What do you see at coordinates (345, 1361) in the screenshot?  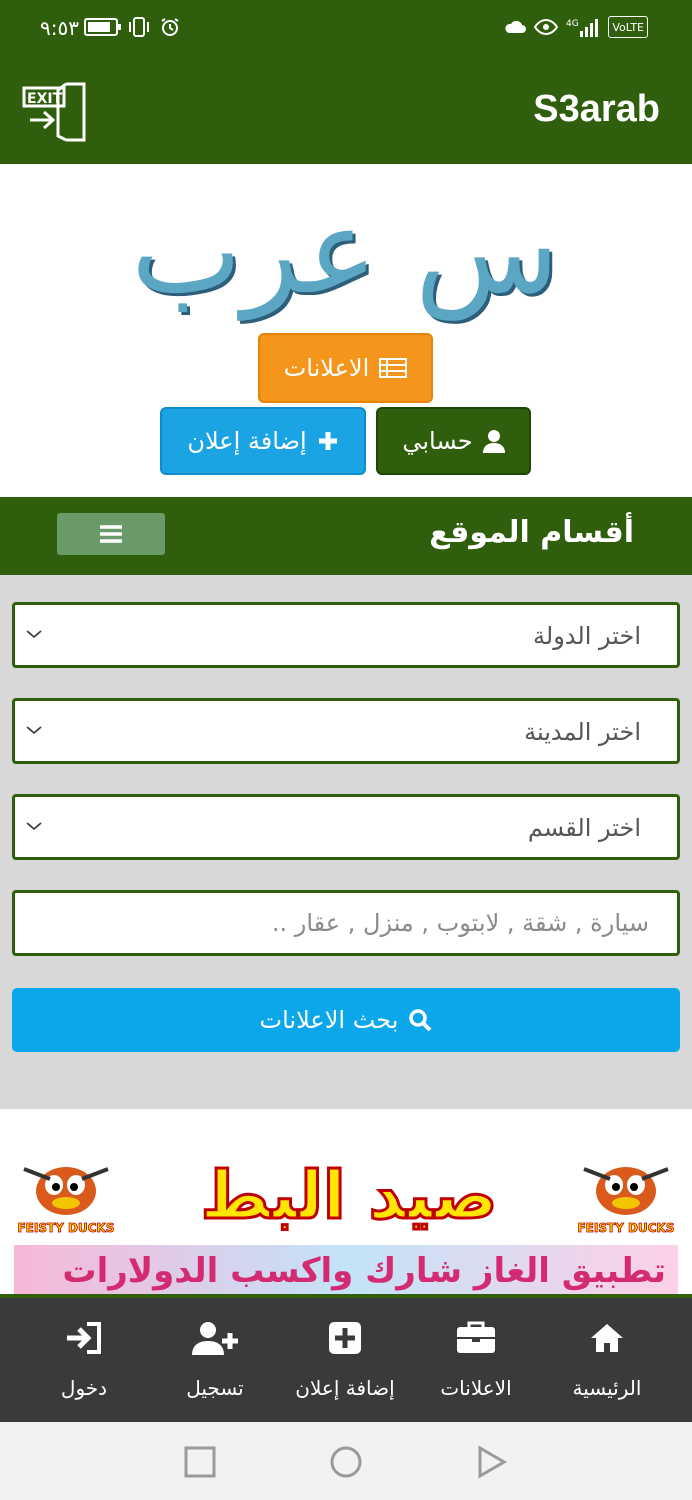 I see `nav-add-ad: إضافة إعلان` at bounding box center [345, 1361].